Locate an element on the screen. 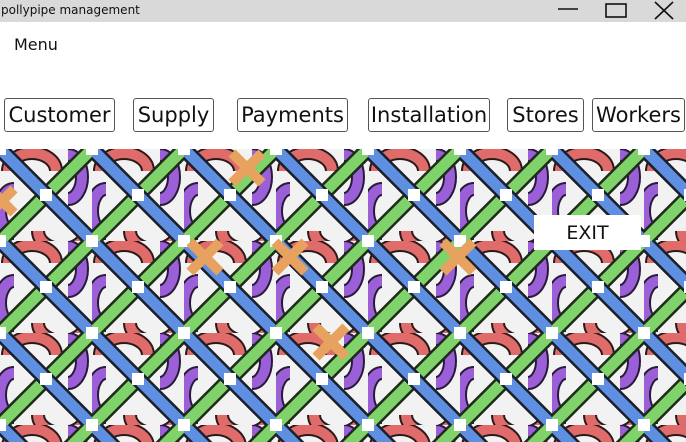 The image size is (686, 442). minimize-icon is located at coordinates (568, 9).